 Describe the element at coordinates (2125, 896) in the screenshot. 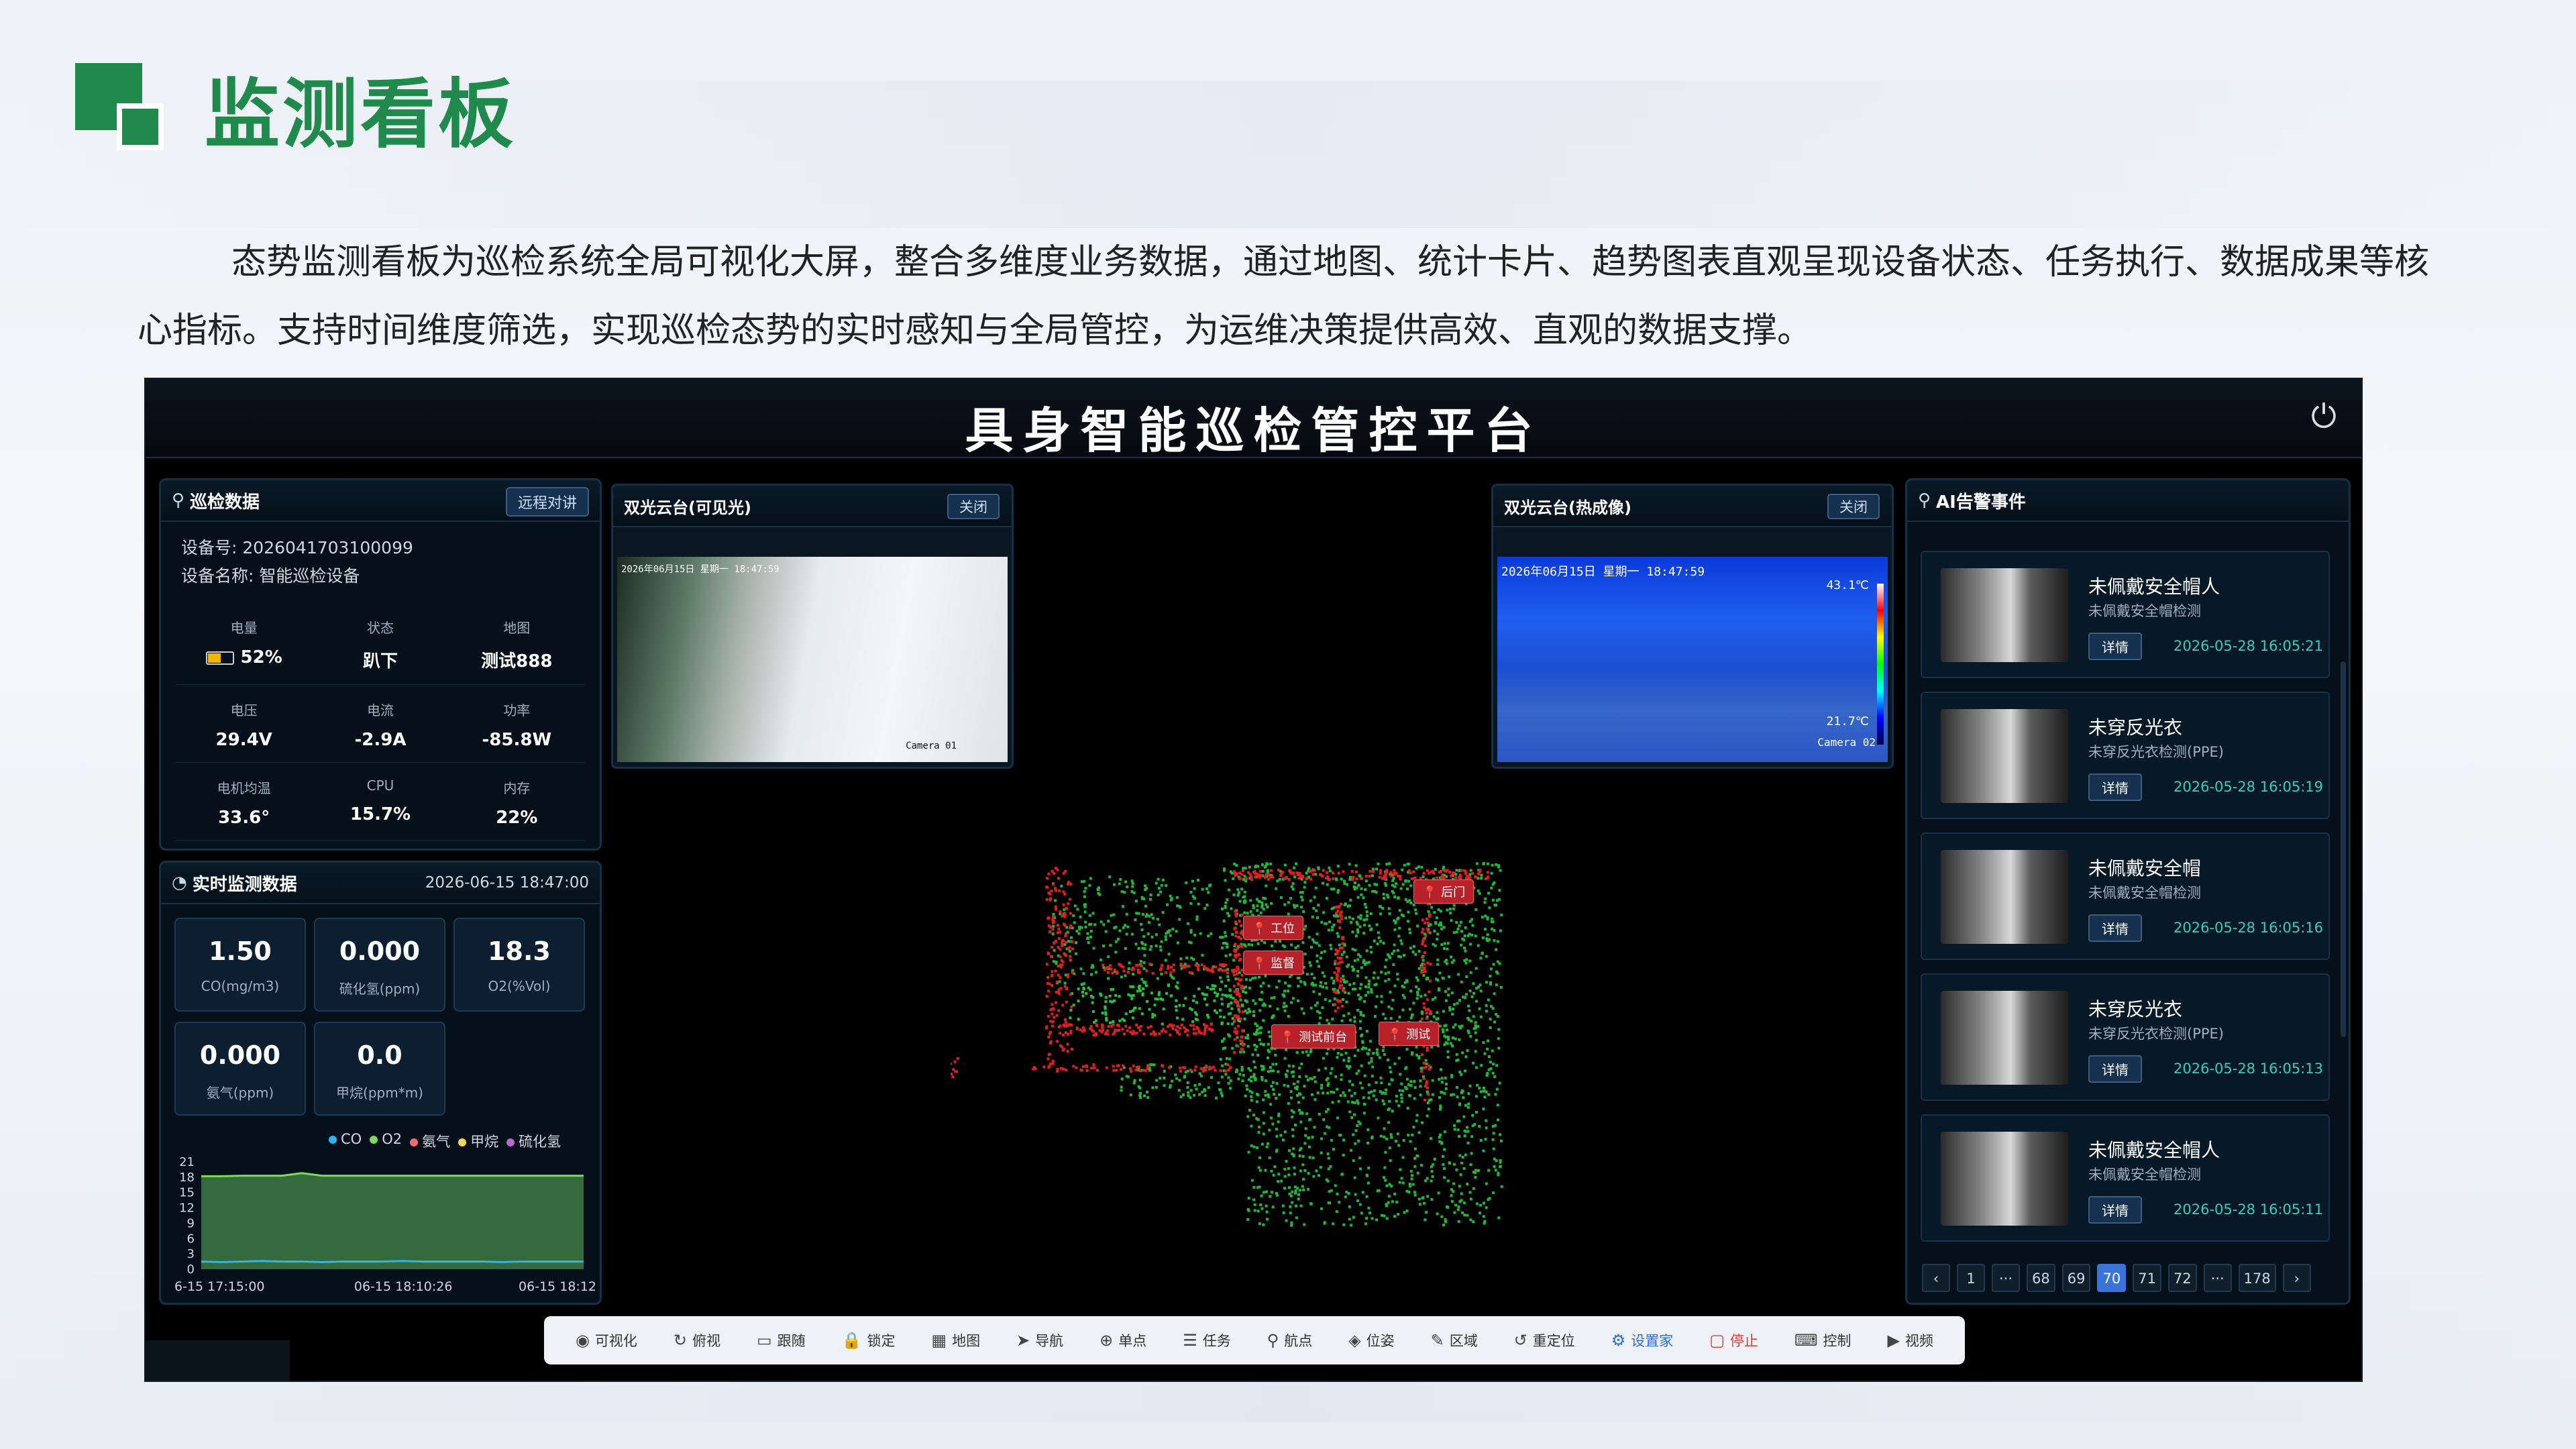

I see `alarm-item: 未佩戴安全帽 未佩戴安全帽检测 详情 2026-05-28 16:05:16` at that location.